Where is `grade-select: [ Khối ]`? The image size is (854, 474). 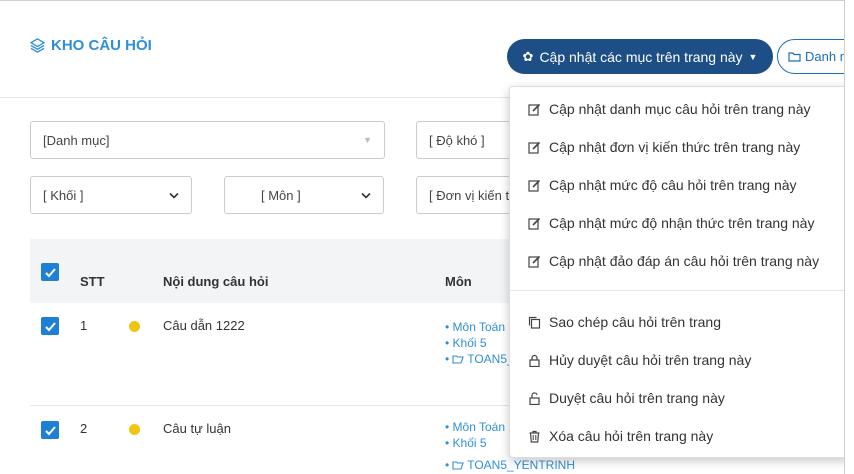 grade-select: [ Khối ] is located at coordinates (111, 195).